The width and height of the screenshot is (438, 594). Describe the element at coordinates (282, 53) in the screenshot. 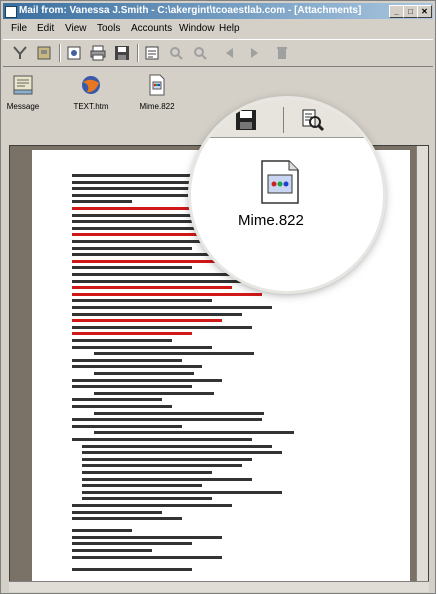

I see `delete-icon` at that location.